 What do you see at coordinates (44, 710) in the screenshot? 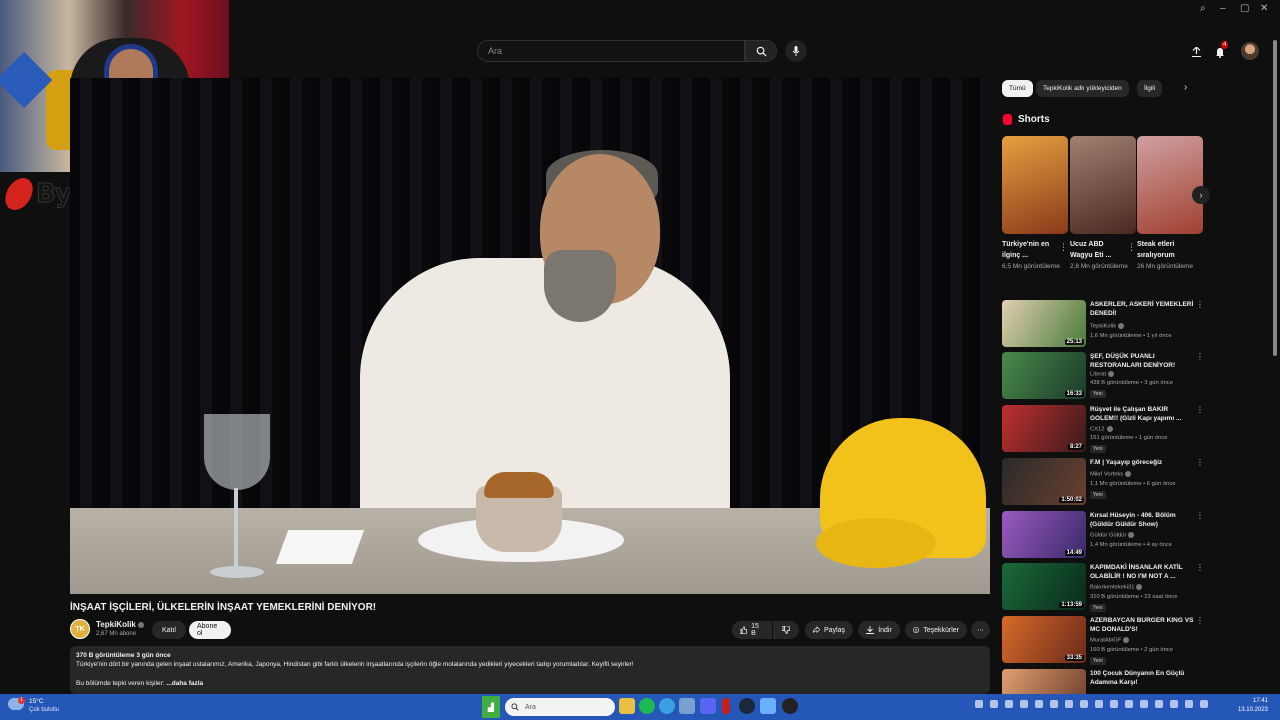
I see `weather-condition: Çok bulutlu` at bounding box center [44, 710].